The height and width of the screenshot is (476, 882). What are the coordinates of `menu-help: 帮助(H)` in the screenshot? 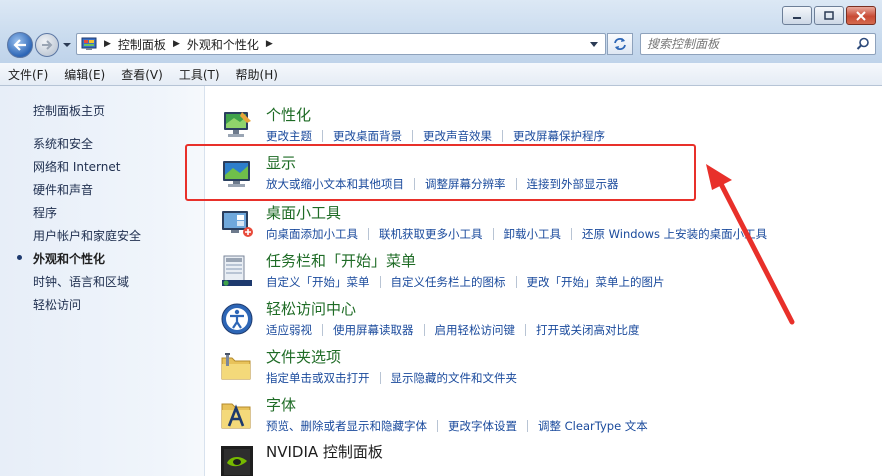 It's located at (257, 74).